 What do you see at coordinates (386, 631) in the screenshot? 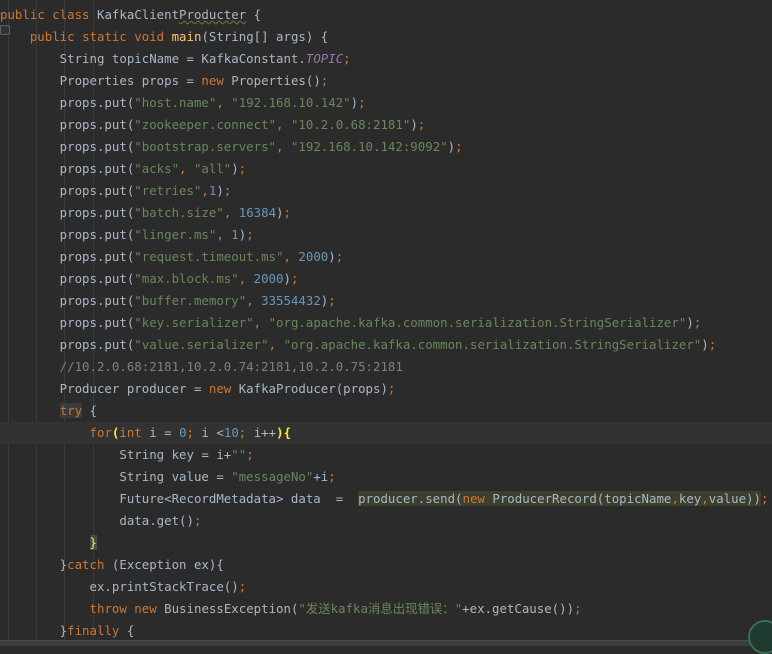
I see `code-line: }finally {` at bounding box center [386, 631].